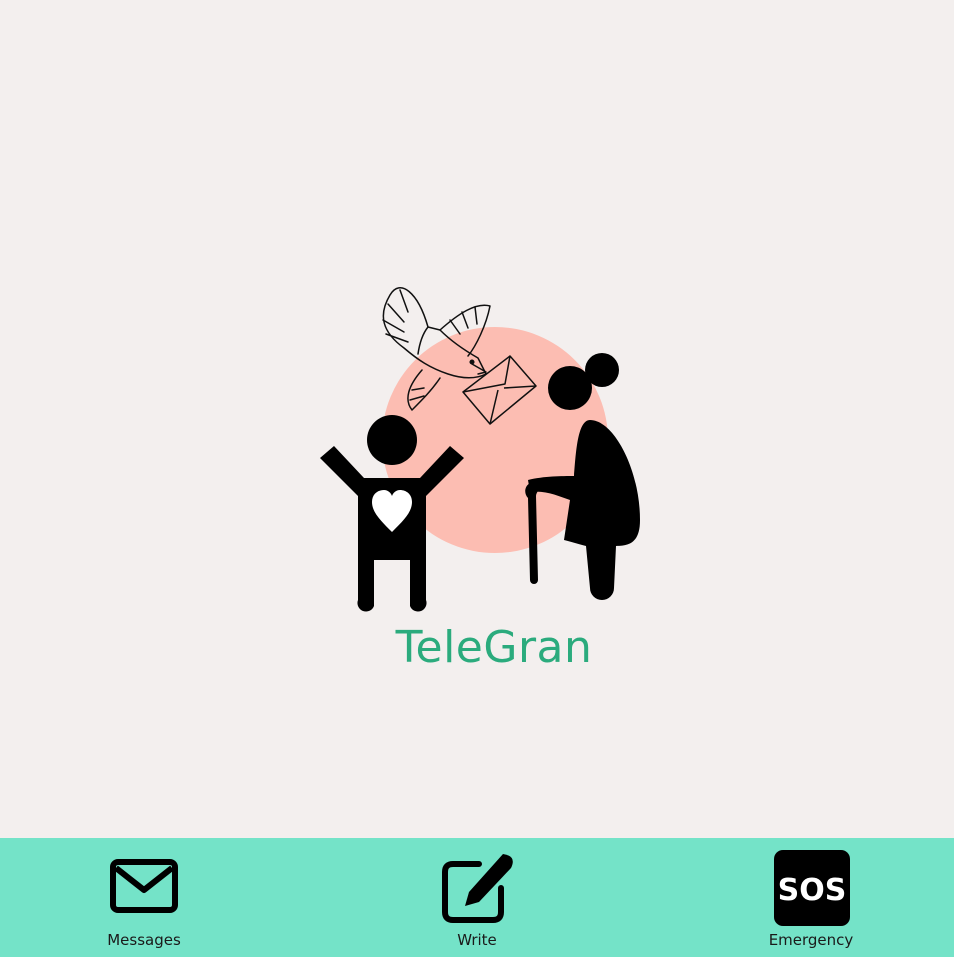 The height and width of the screenshot is (957, 954). What do you see at coordinates (811, 940) in the screenshot?
I see `emergency-tab-label: Emergency` at bounding box center [811, 940].